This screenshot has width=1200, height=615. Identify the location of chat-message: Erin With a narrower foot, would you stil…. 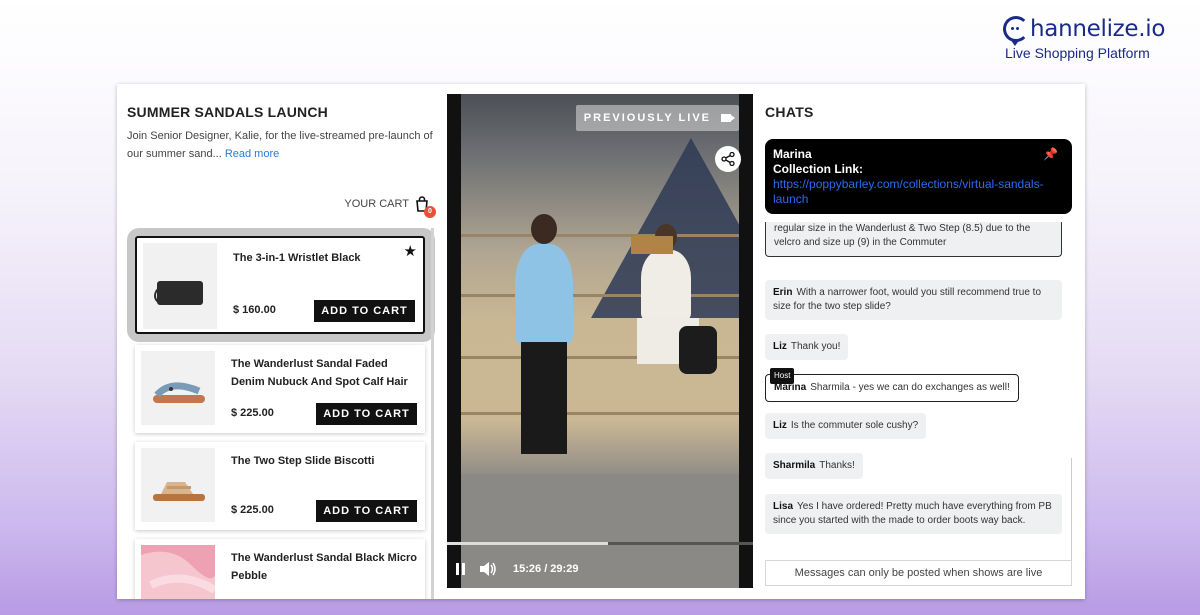
(913, 300).